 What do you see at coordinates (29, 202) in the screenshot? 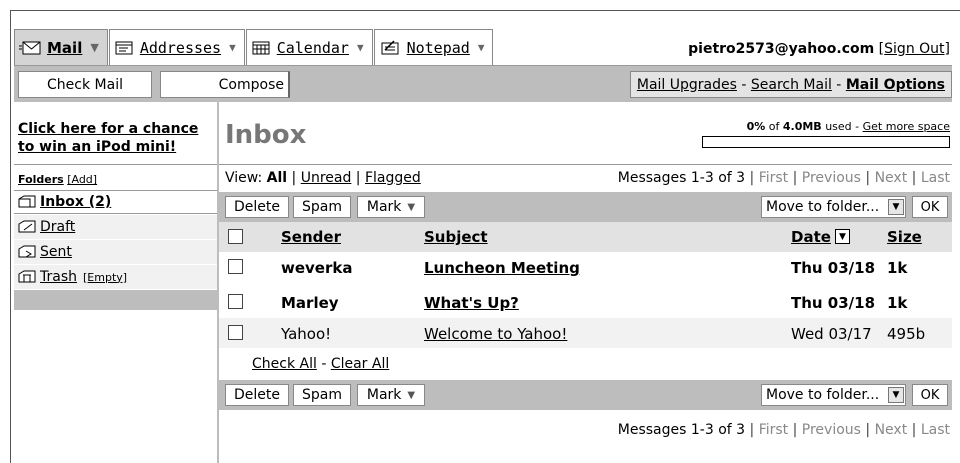
I see `inbox-folder-icon` at bounding box center [29, 202].